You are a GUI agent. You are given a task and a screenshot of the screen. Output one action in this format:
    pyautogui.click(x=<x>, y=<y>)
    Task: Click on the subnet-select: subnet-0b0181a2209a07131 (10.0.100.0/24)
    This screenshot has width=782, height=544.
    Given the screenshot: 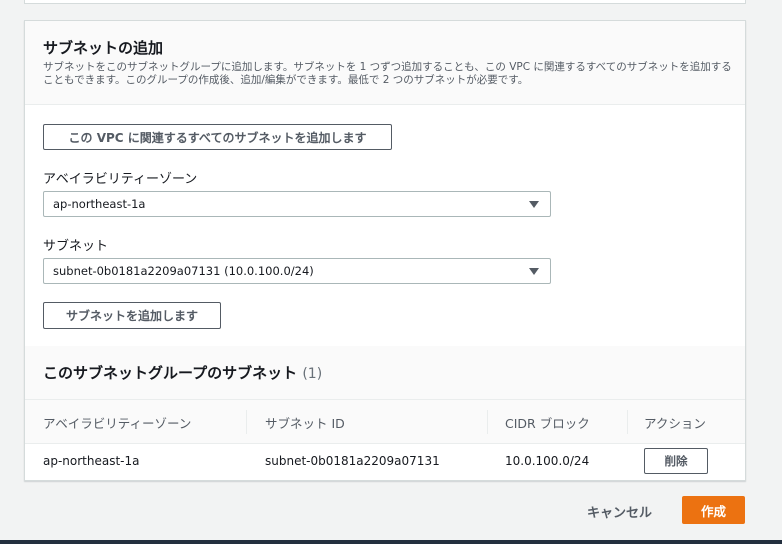 What is the action you would take?
    pyautogui.click(x=297, y=271)
    